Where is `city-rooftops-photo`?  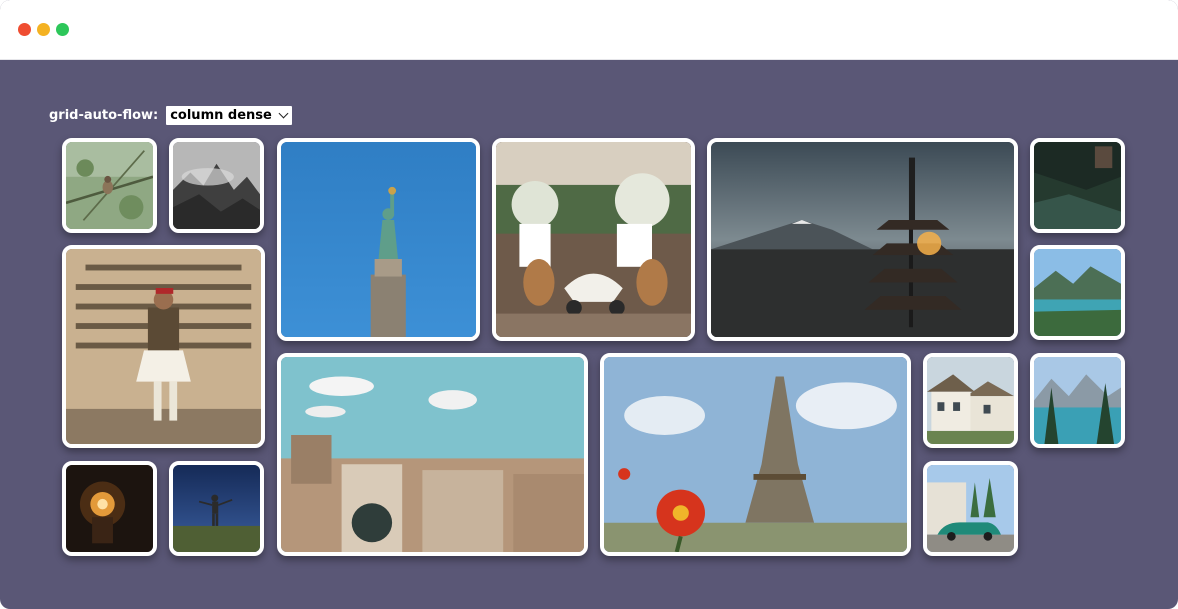 city-rooftops-photo is located at coordinates (432, 454).